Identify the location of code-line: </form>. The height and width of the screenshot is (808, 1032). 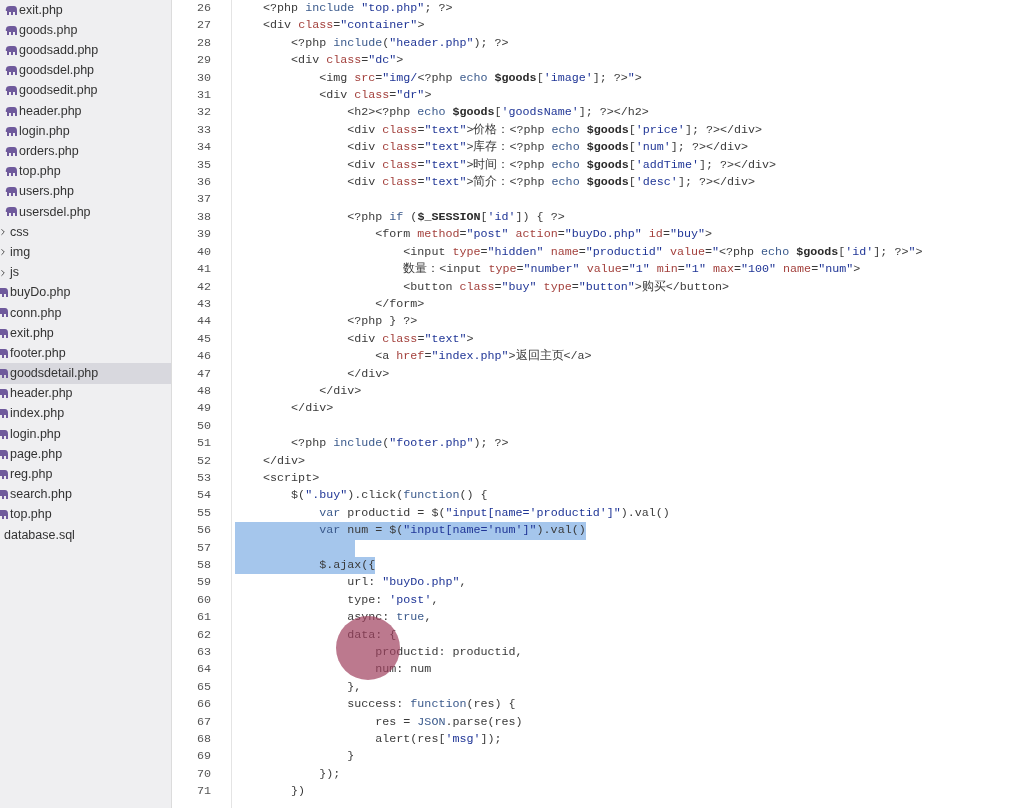
(399, 304).